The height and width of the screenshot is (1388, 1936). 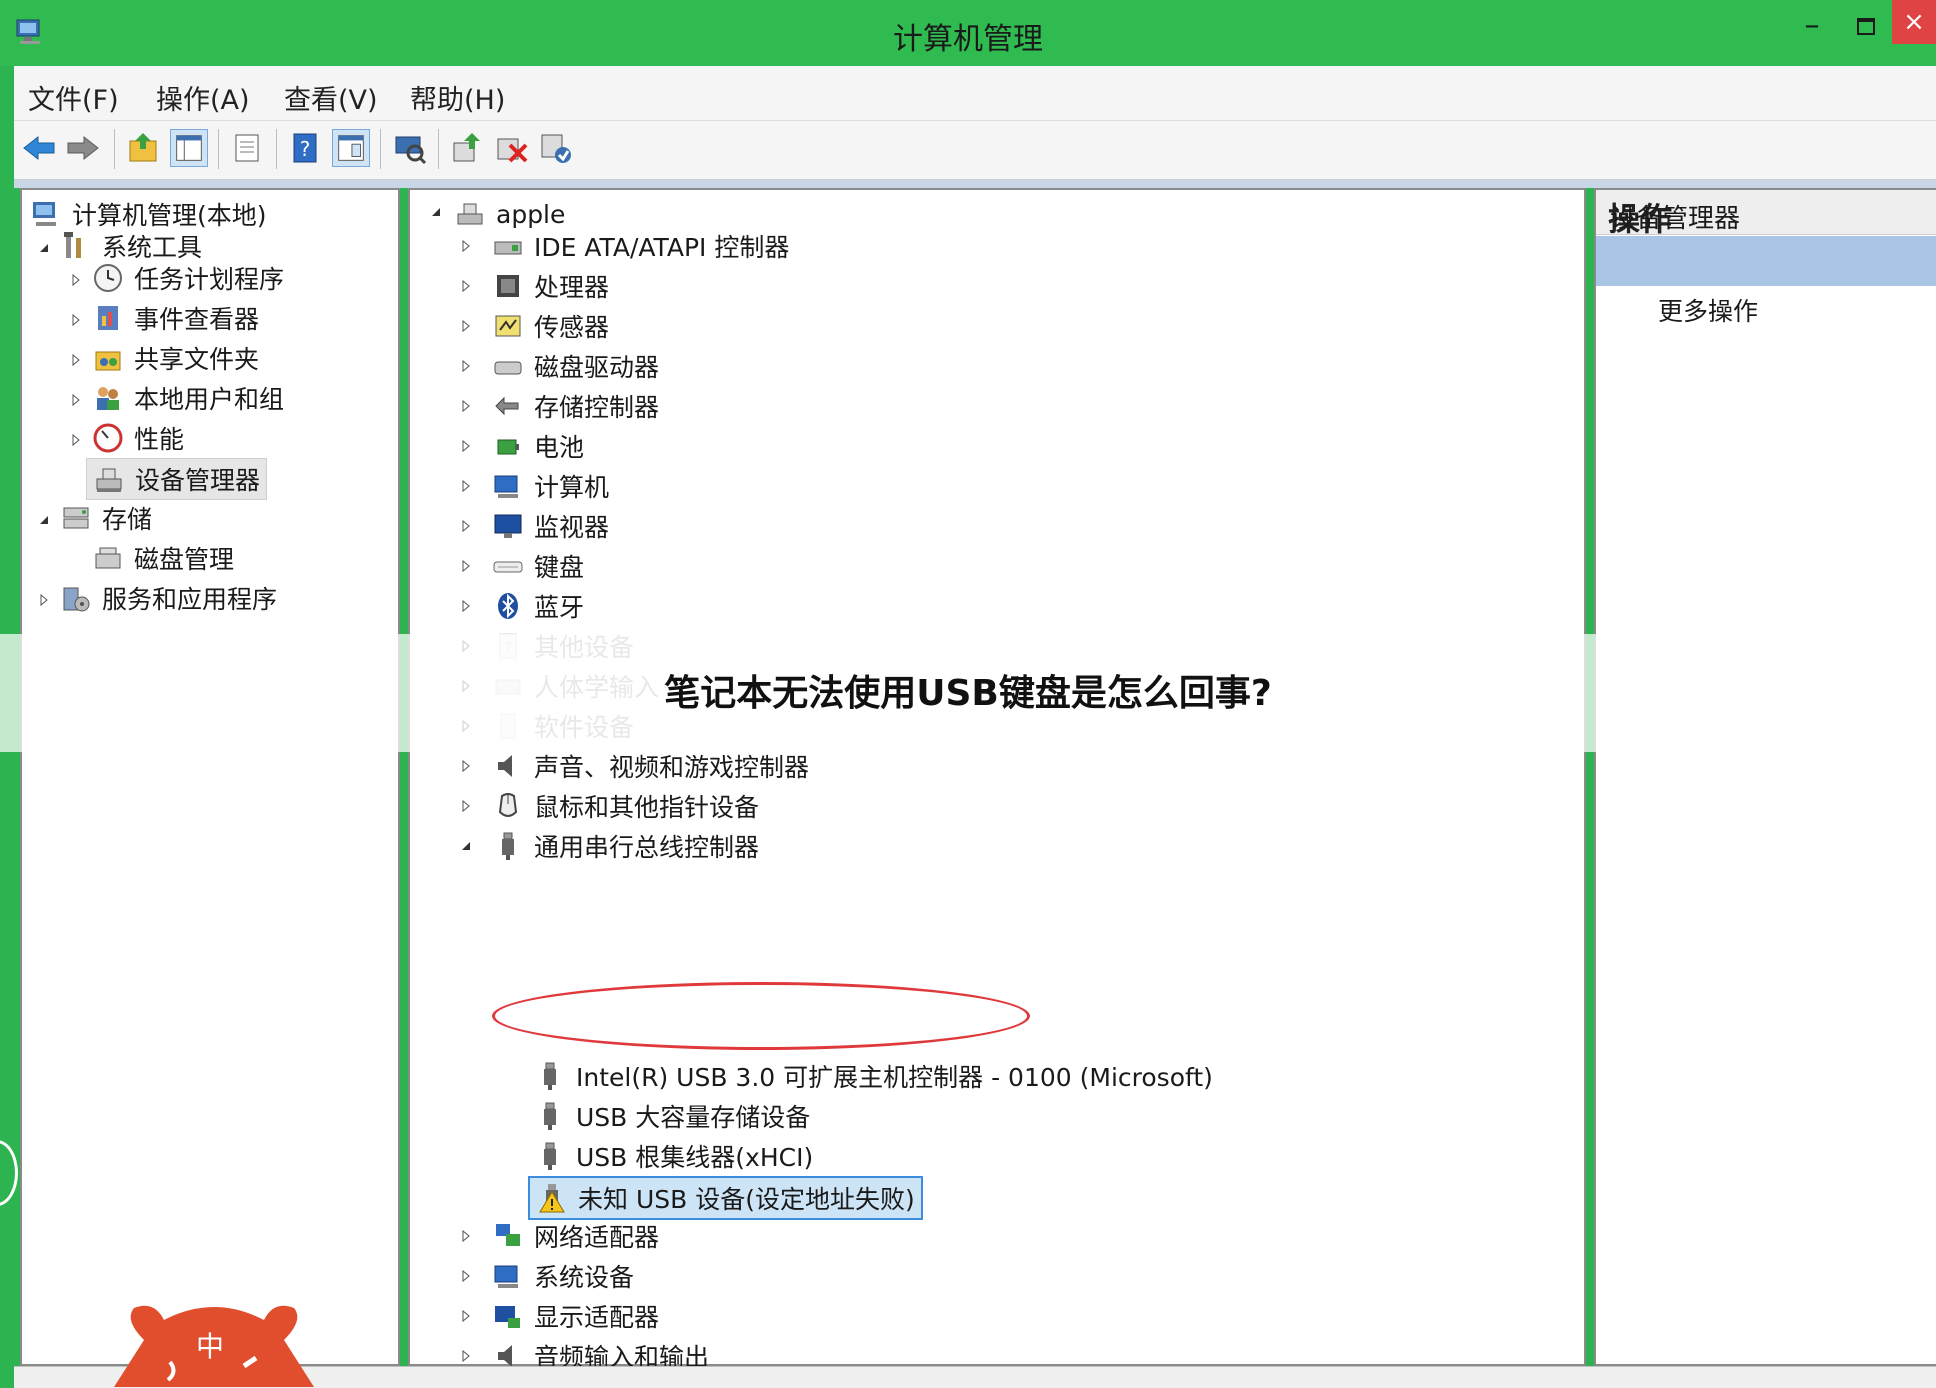 I want to click on enable-device-icon, so click(x=555, y=148).